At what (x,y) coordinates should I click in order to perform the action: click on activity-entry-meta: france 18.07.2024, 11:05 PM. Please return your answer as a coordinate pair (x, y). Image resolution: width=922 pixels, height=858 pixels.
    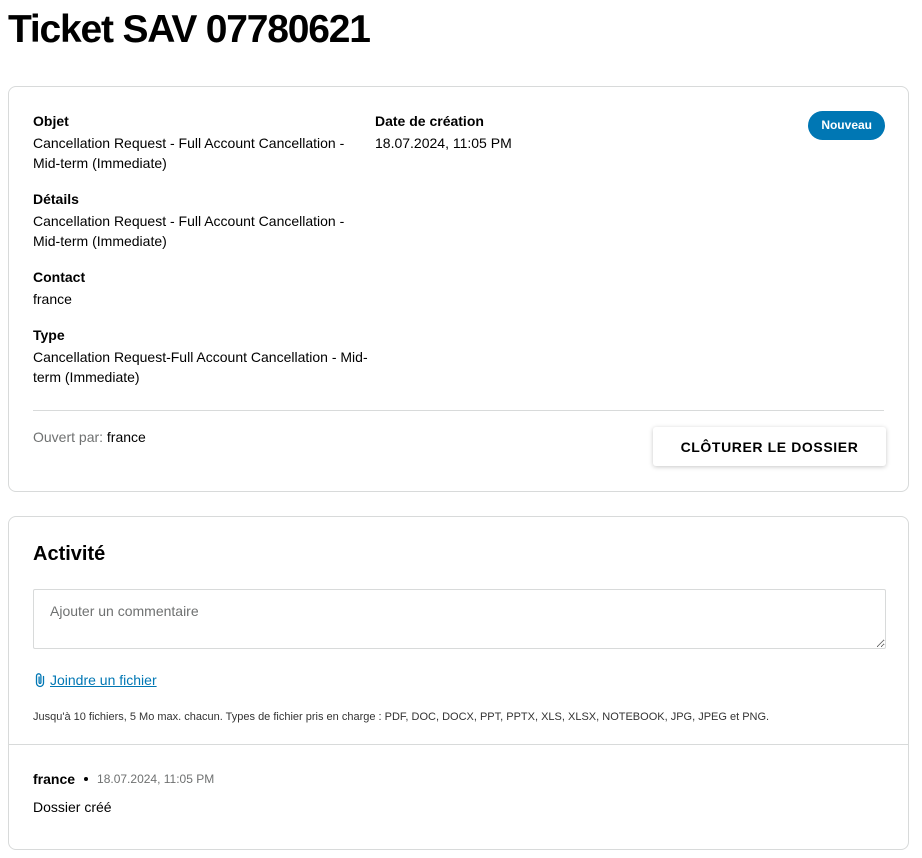
    Looking at the image, I should click on (123, 779).